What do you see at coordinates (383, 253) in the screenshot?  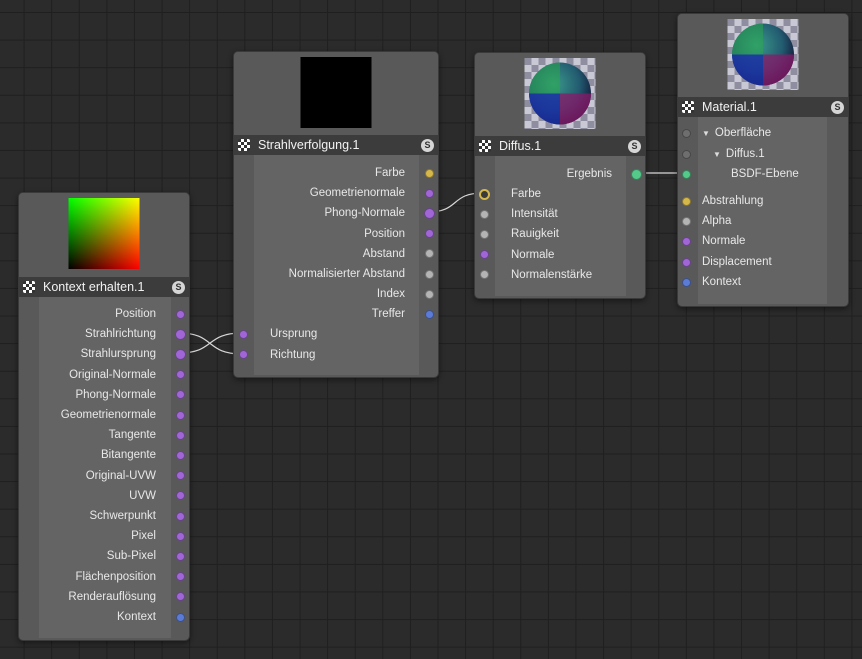 I see `port-label: Abstand` at bounding box center [383, 253].